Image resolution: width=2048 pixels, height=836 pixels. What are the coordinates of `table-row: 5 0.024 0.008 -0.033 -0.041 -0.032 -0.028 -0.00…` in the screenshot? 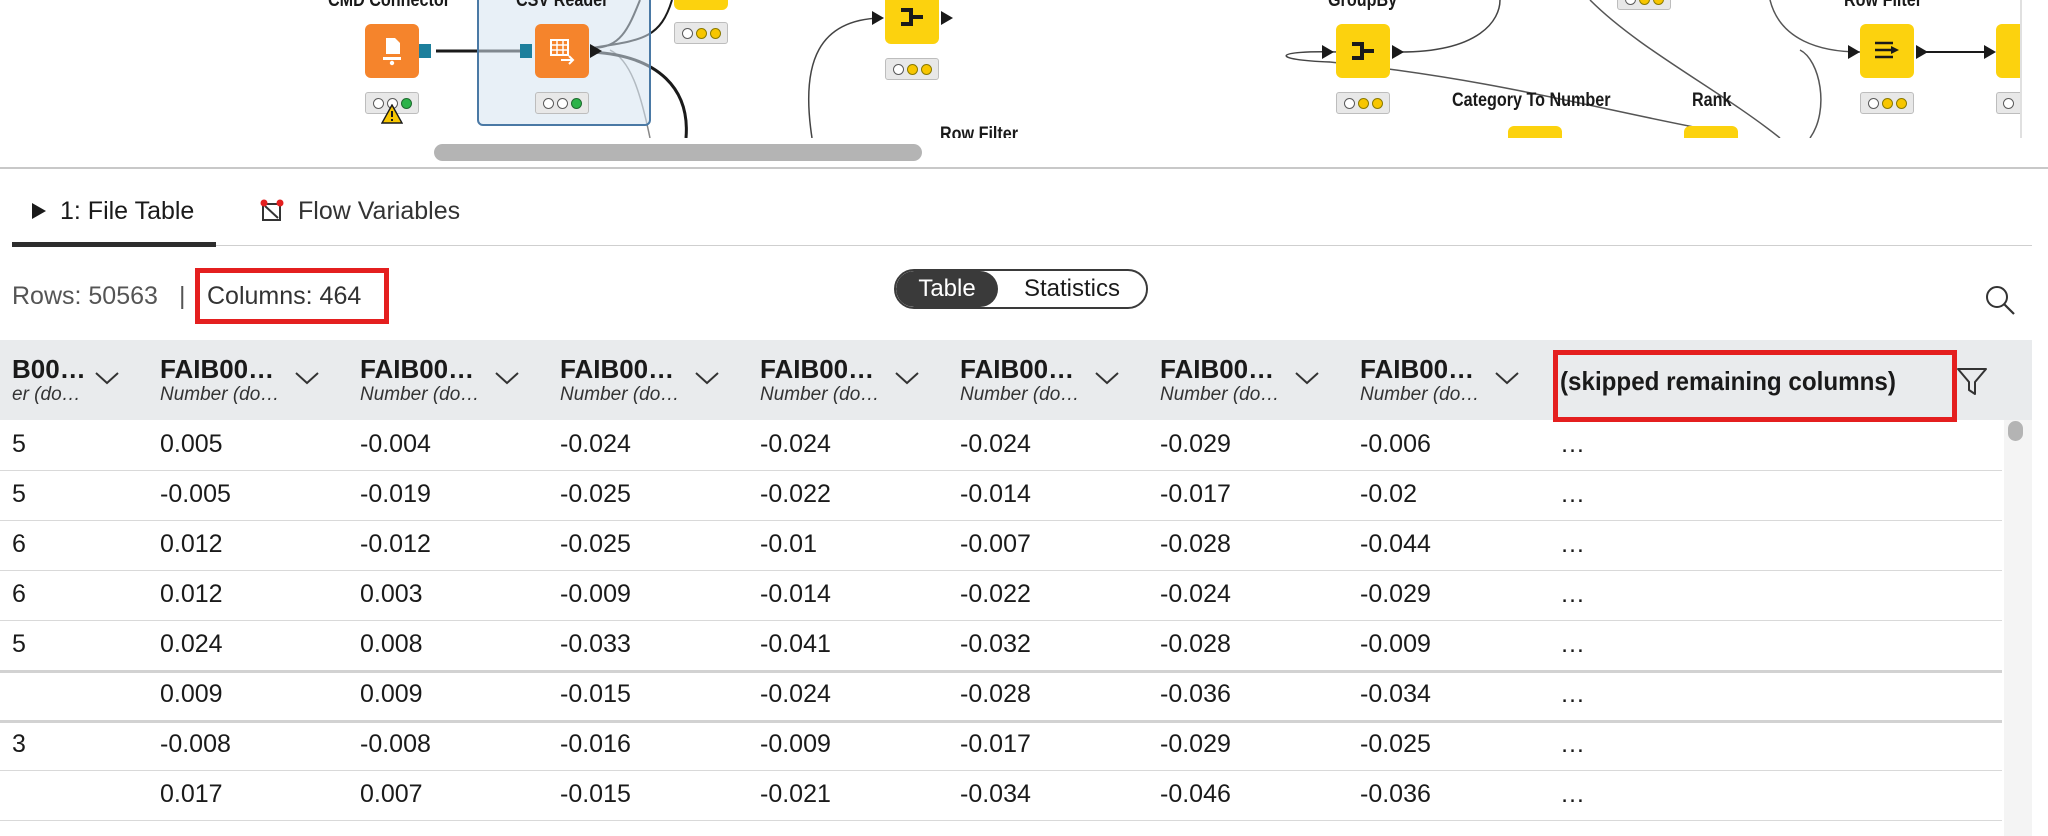 It's located at (1001, 646).